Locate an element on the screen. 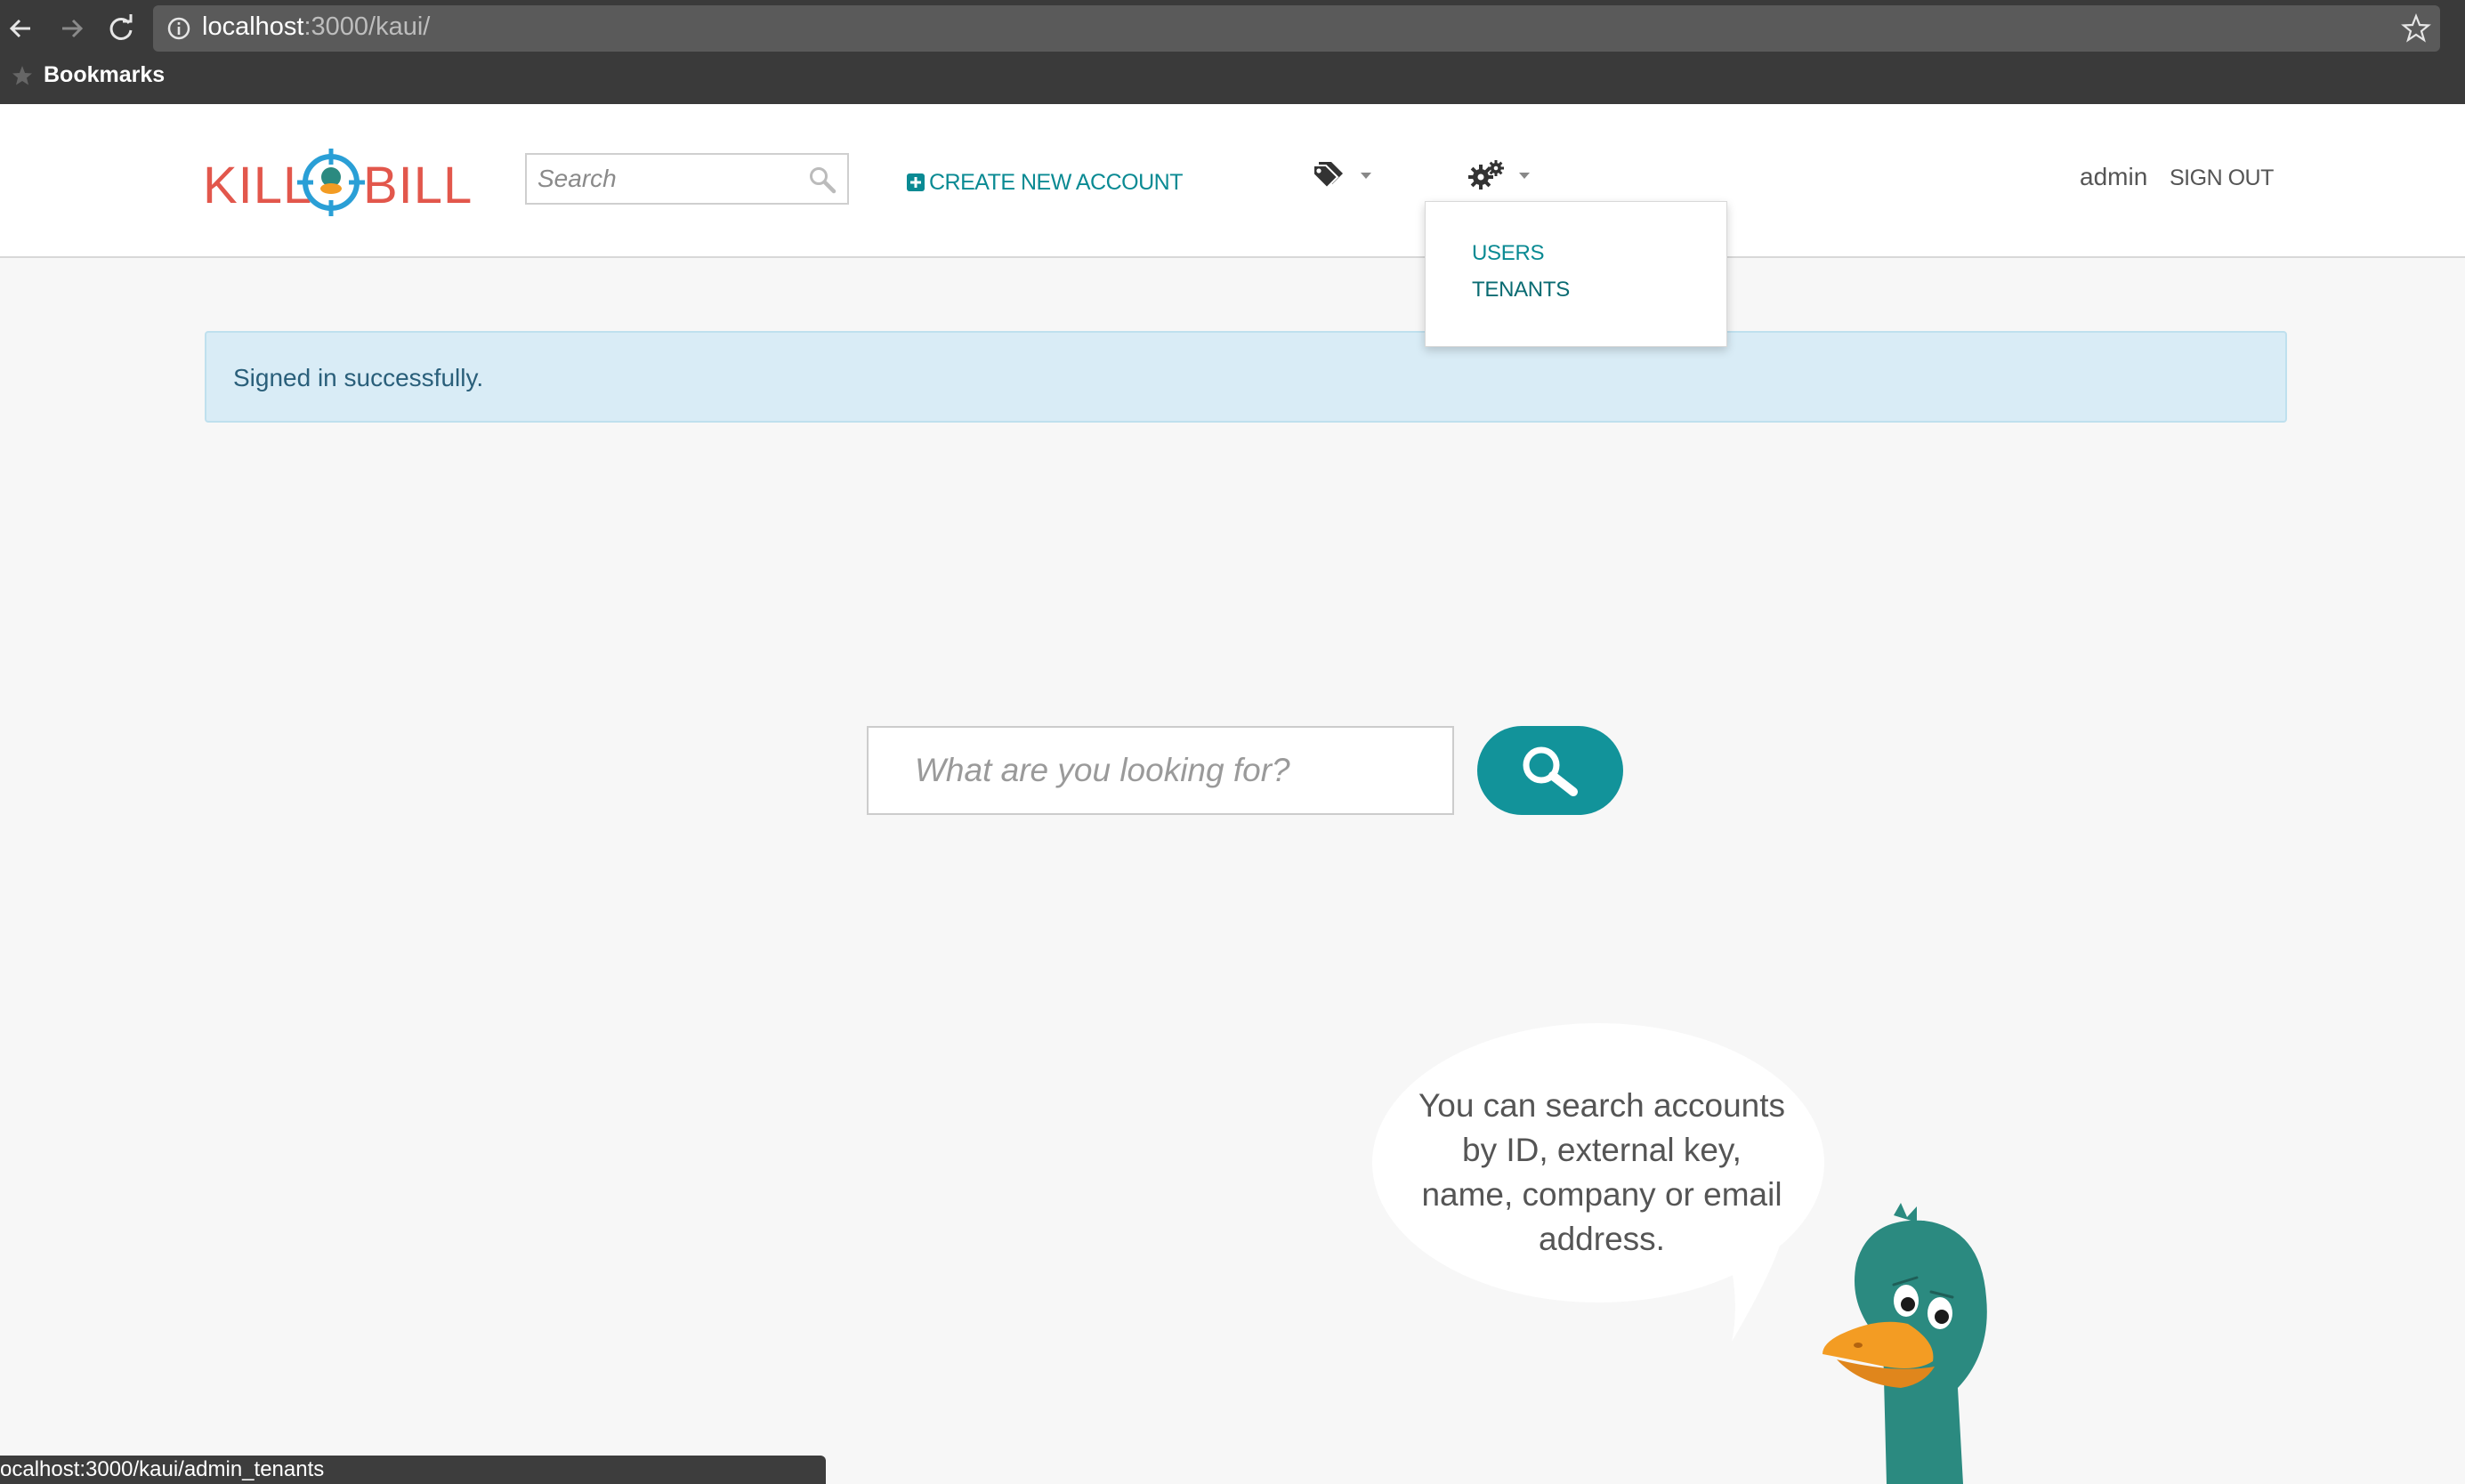  main-search-button is located at coordinates (1550, 770).